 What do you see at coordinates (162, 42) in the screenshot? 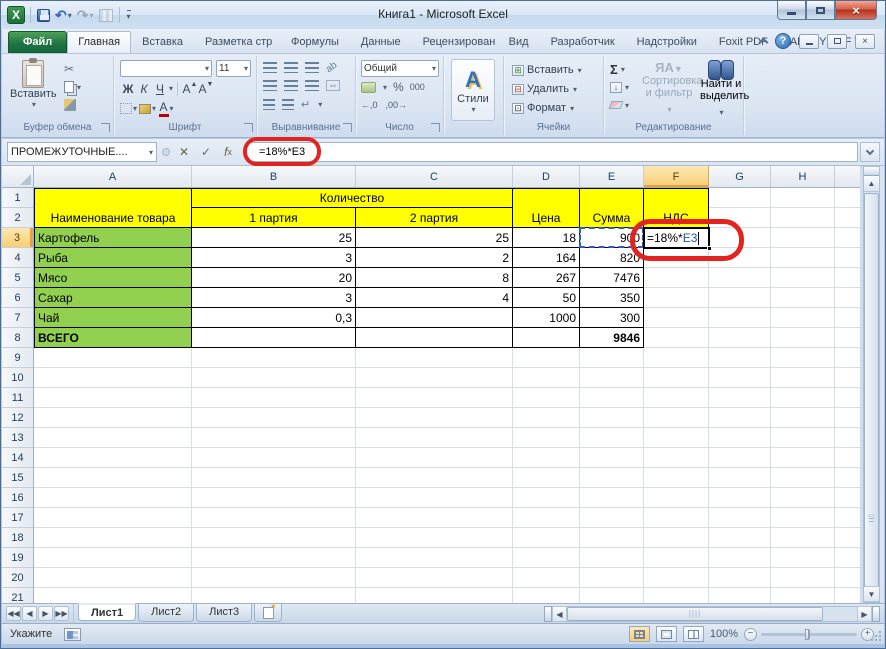
I see `tab-Вставка: Вставка` at bounding box center [162, 42].